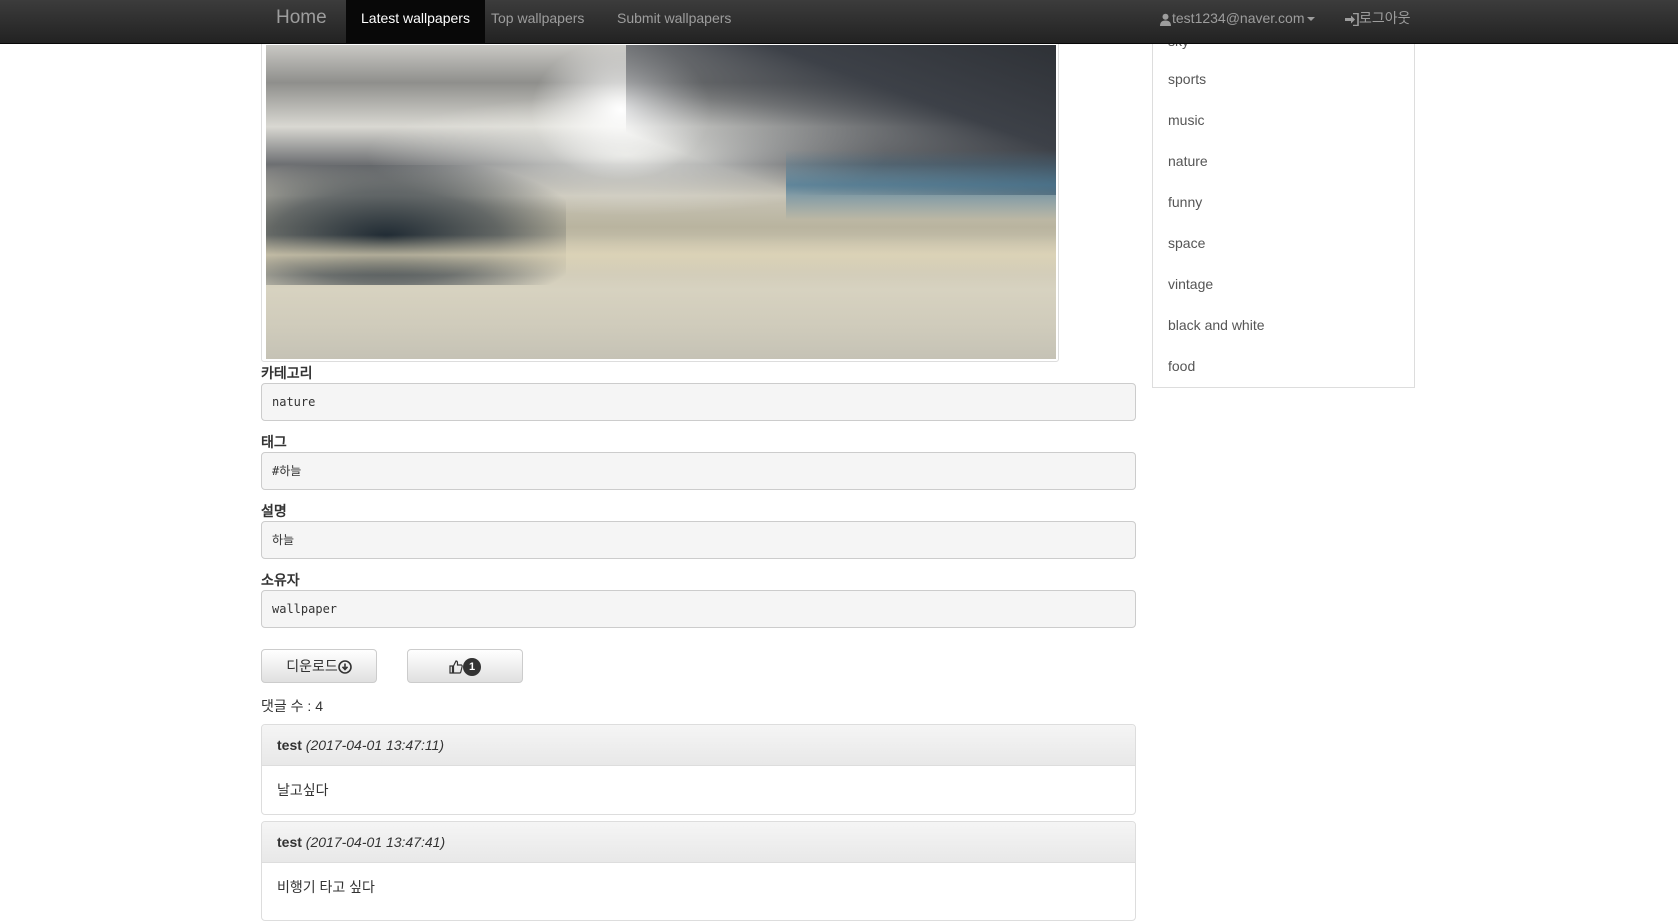 The width and height of the screenshot is (1678, 921). I want to click on category-item-food: food, so click(1283, 367).